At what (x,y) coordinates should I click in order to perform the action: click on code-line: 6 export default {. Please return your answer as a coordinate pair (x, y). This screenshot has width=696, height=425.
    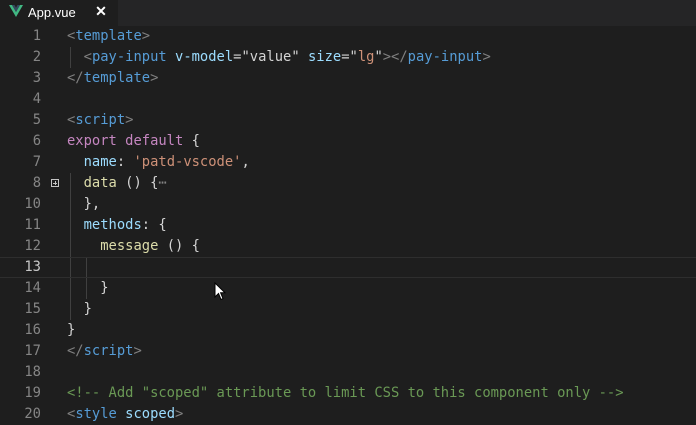
    Looking at the image, I should click on (348, 141).